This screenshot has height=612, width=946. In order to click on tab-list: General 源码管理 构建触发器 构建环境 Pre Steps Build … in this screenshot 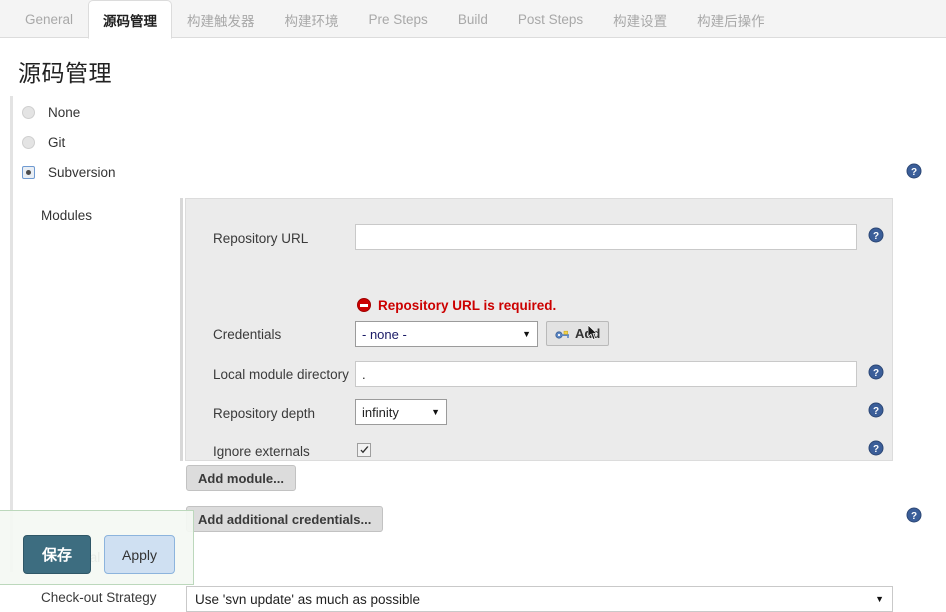, I will do `click(395, 19)`.